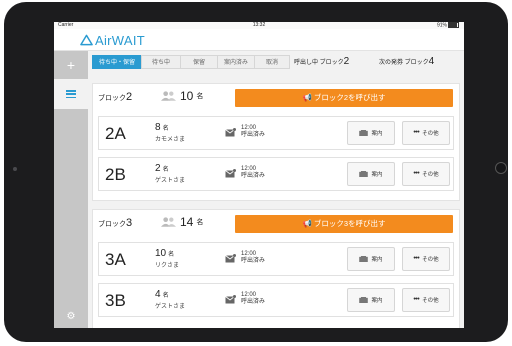 Image resolution: width=512 pixels, height=346 pixels. Describe the element at coordinates (187, 222) in the screenshot. I see `people-count: 14` at that location.